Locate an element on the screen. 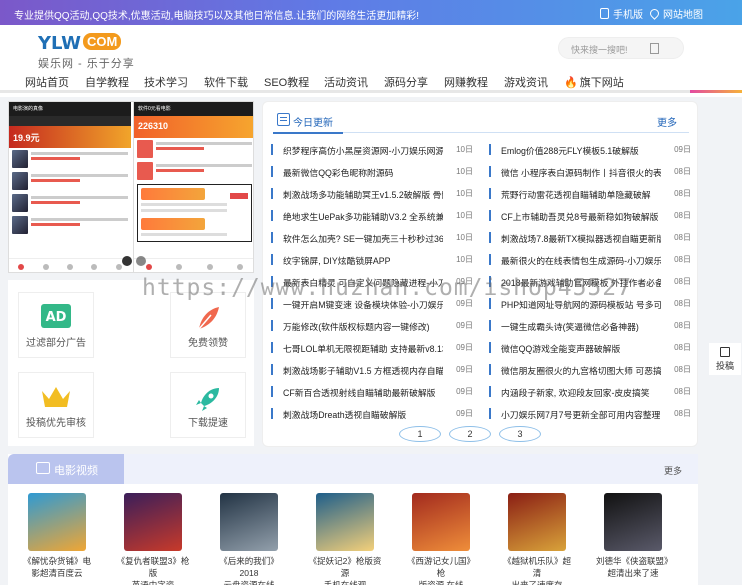  news-item: PHP知道网址导航网的源码模板站 号多可多撸 08日 is located at coordinates (590, 304).